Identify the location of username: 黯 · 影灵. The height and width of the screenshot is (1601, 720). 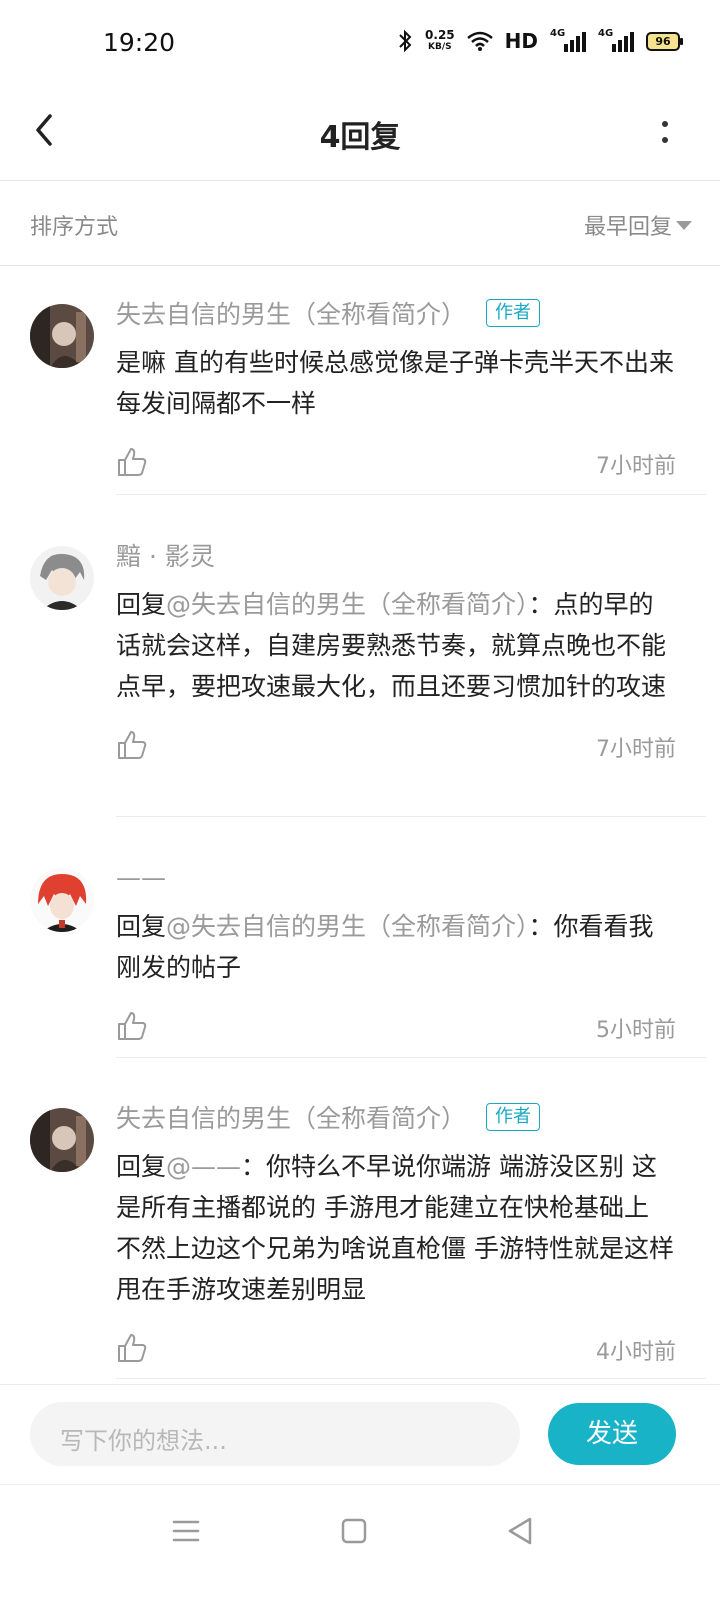
(165, 555).